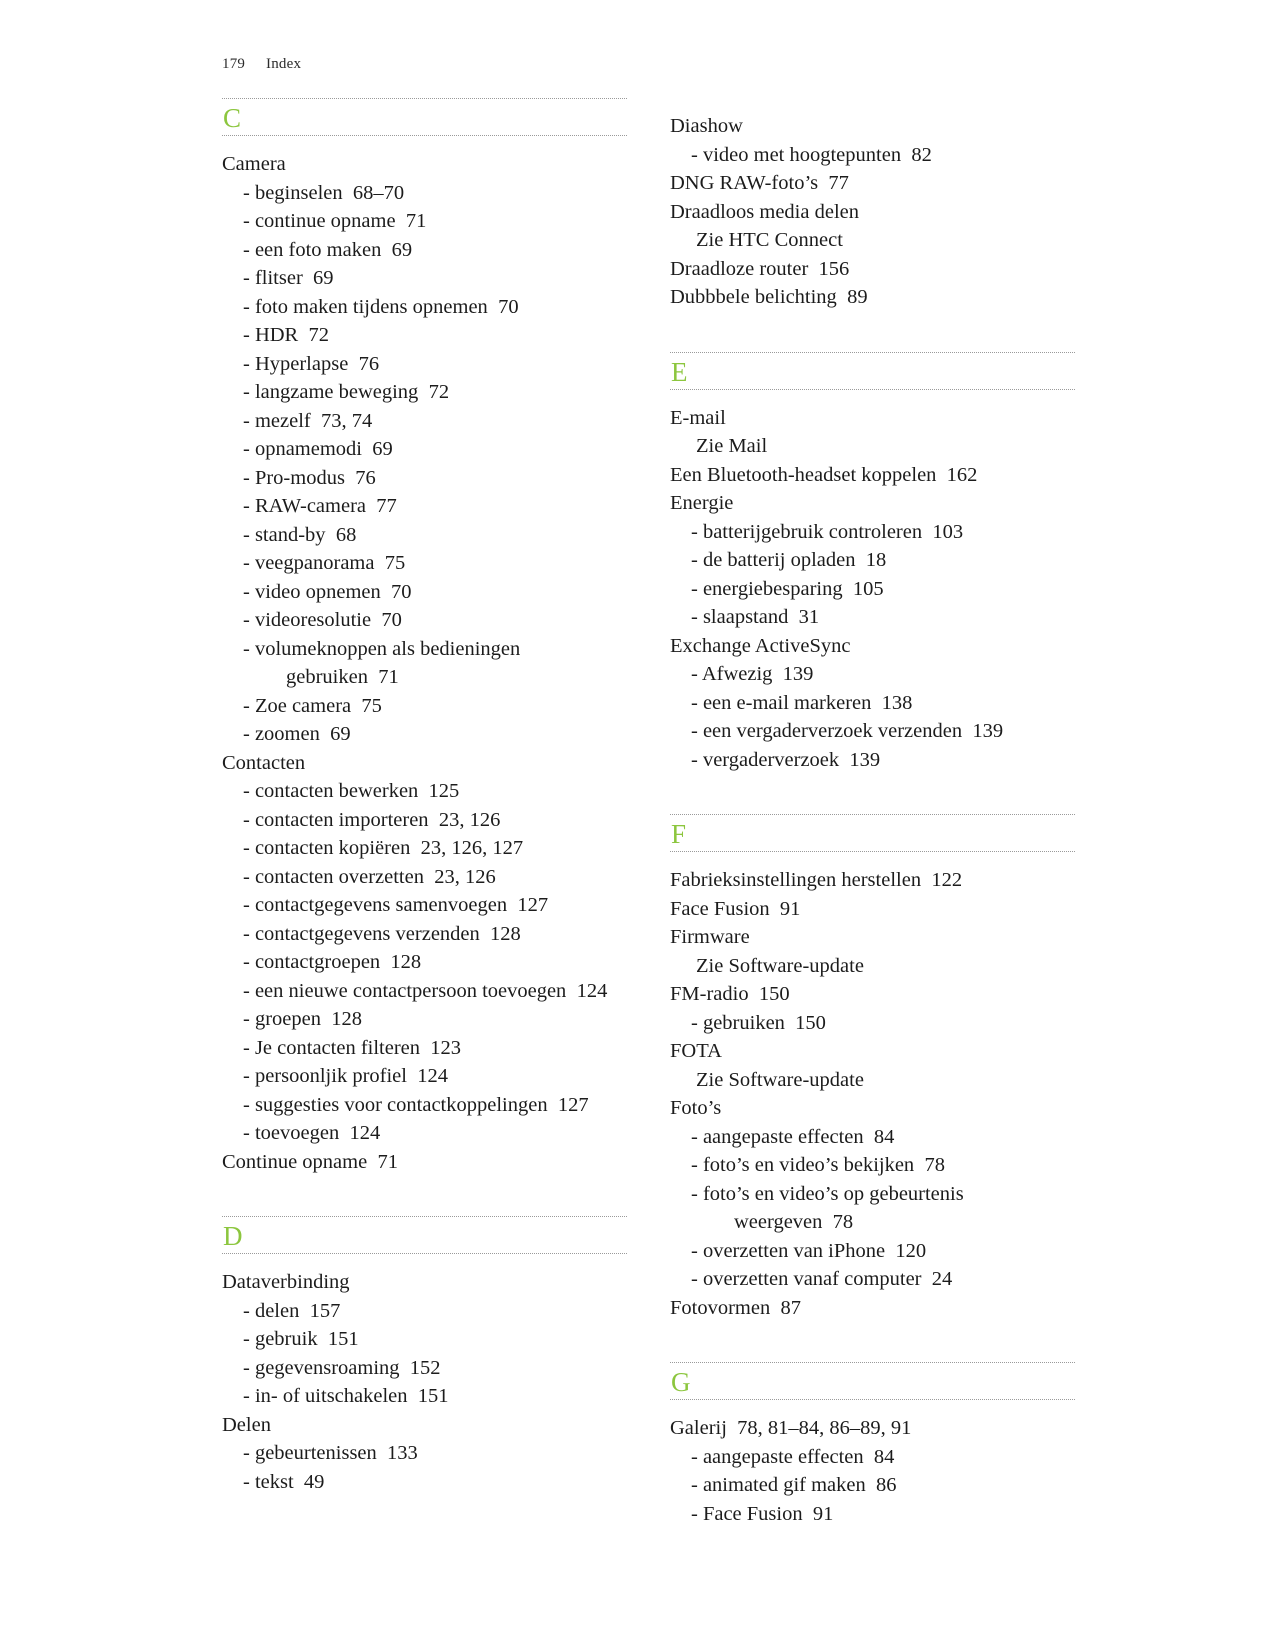 This screenshot has height=1651, width=1275. I want to click on index-entry: Energie, so click(872, 503).